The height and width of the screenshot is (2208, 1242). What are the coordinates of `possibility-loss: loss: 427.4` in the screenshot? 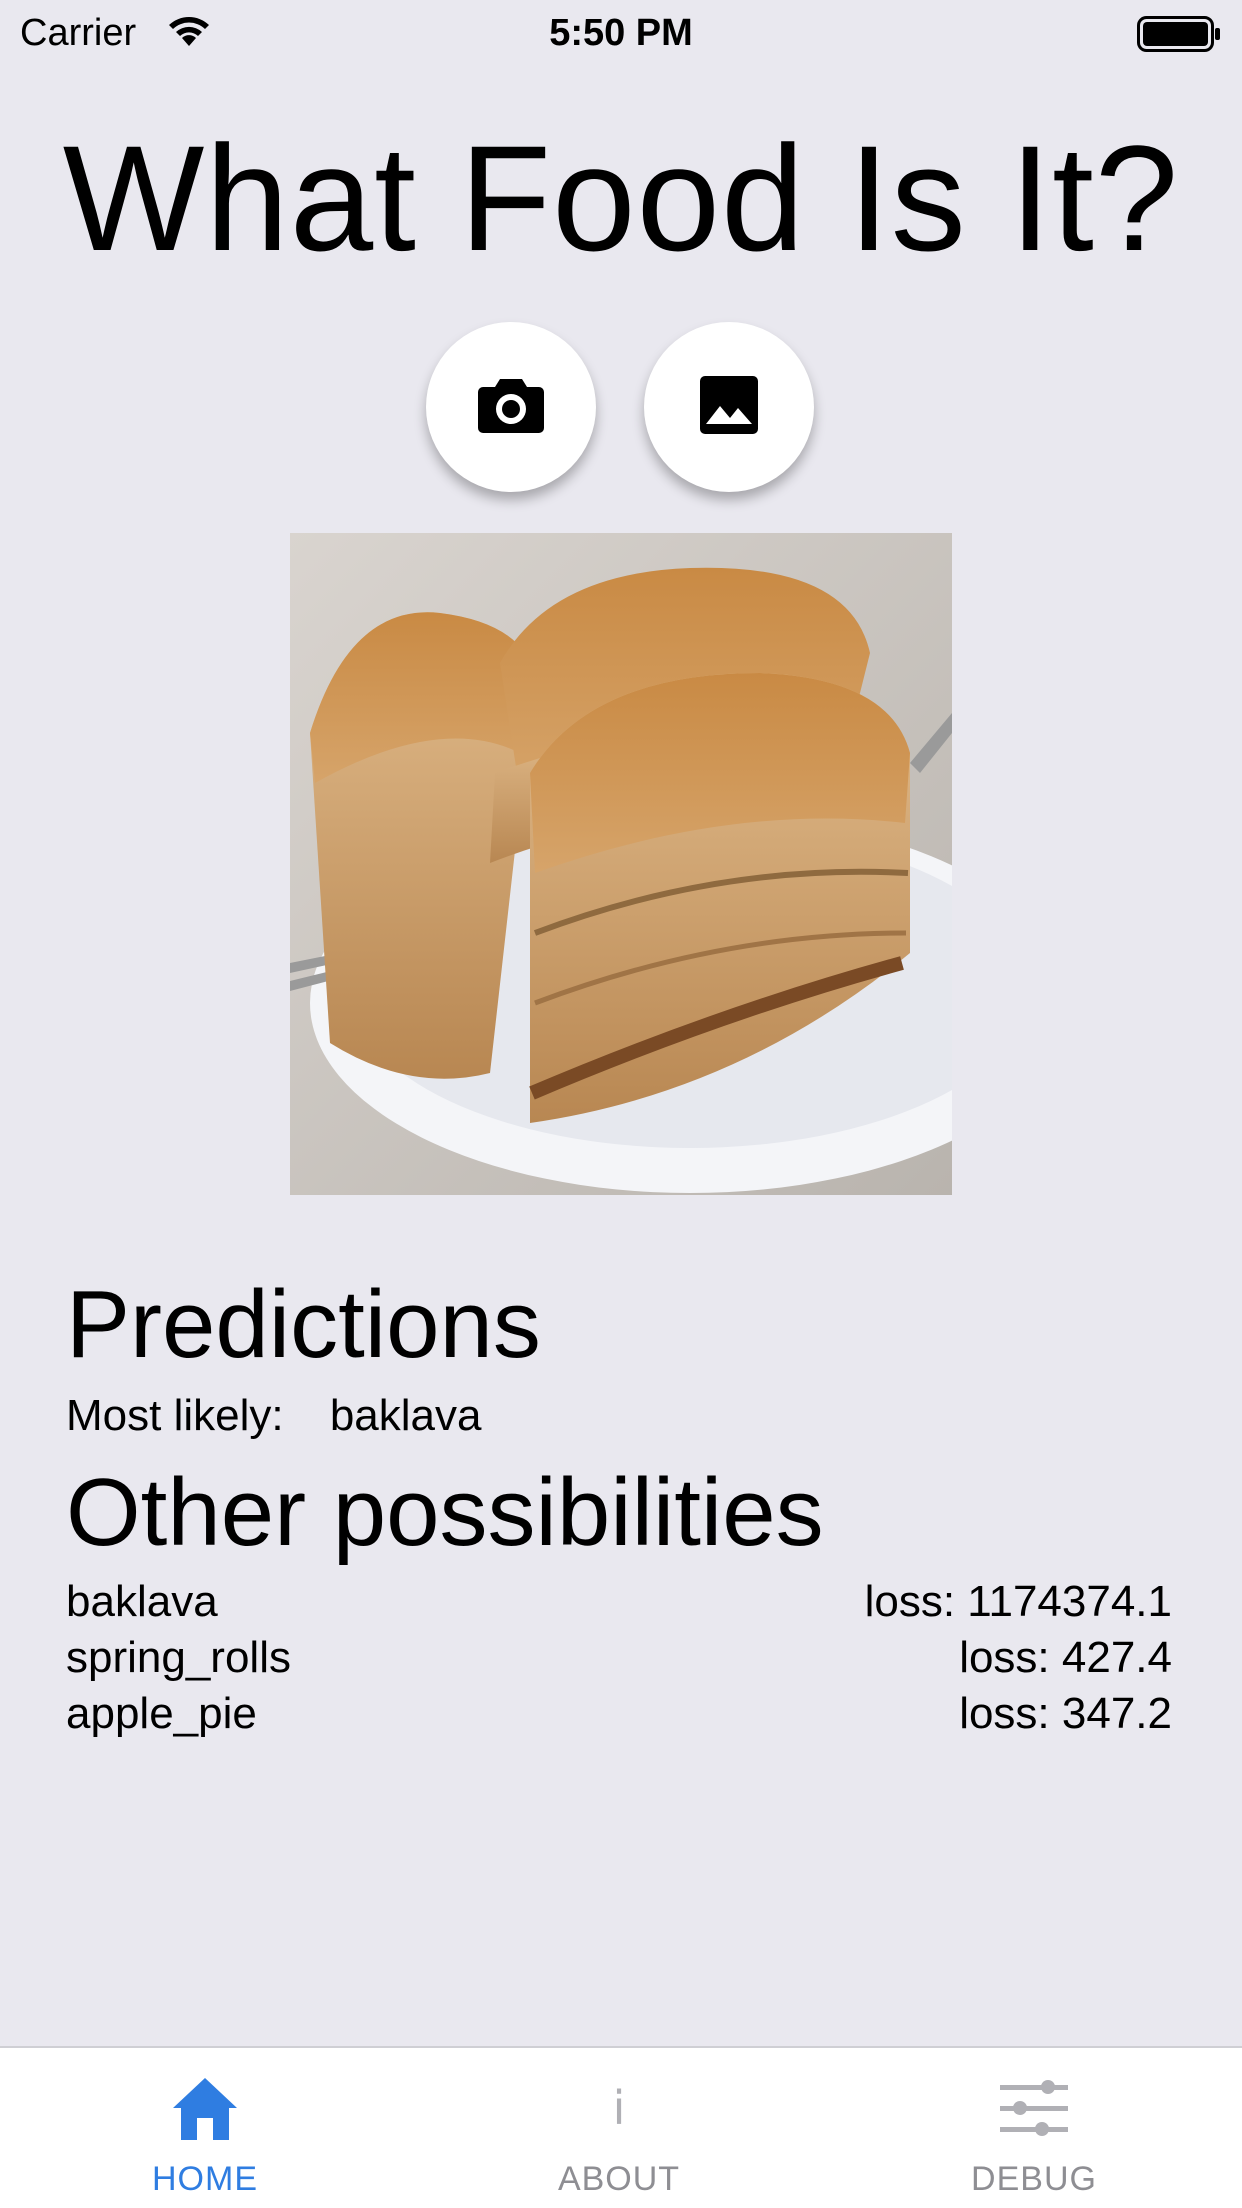 It's located at (1065, 1657).